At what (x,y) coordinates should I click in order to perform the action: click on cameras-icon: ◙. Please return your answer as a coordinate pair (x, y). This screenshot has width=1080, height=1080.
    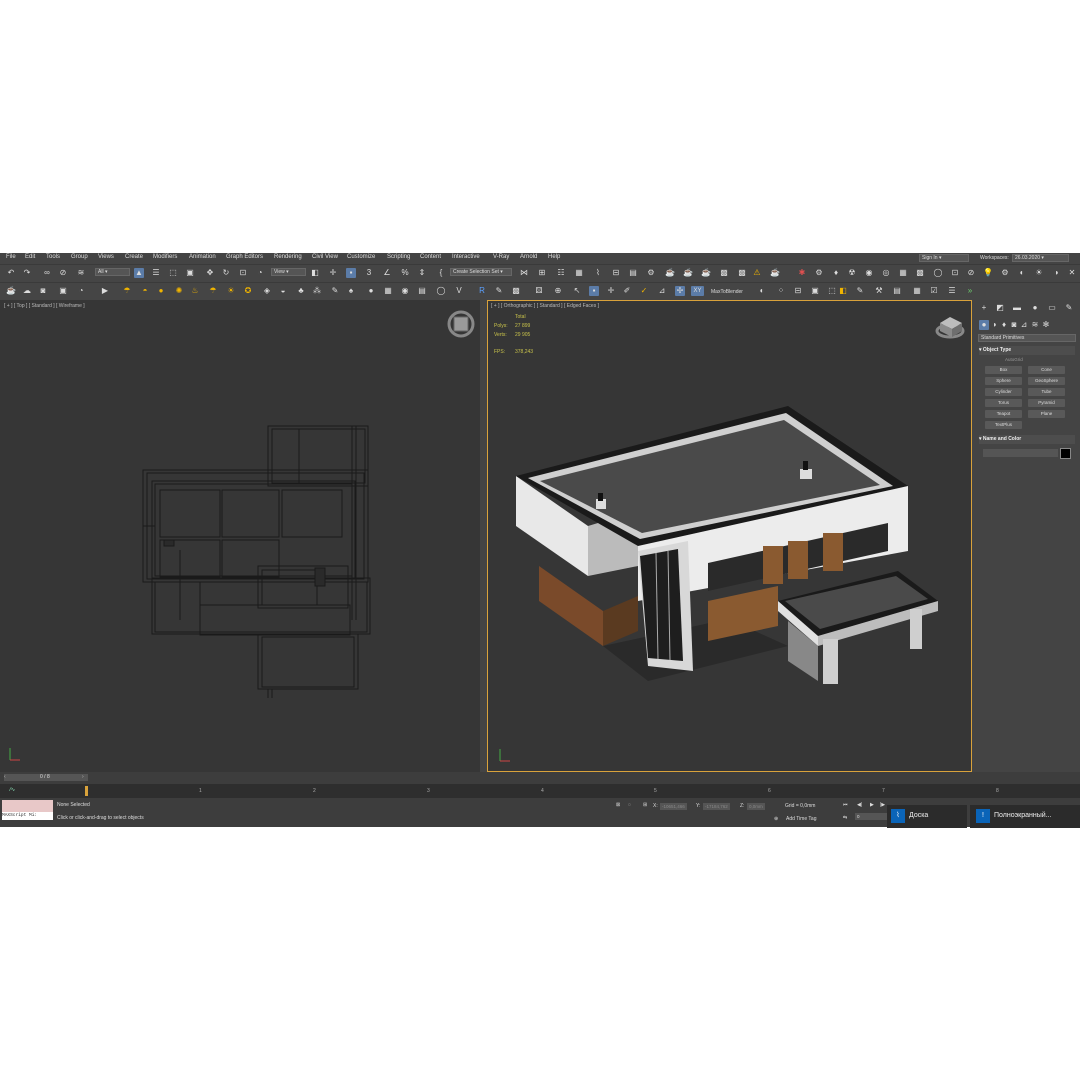
    Looking at the image, I should click on (1014, 325).